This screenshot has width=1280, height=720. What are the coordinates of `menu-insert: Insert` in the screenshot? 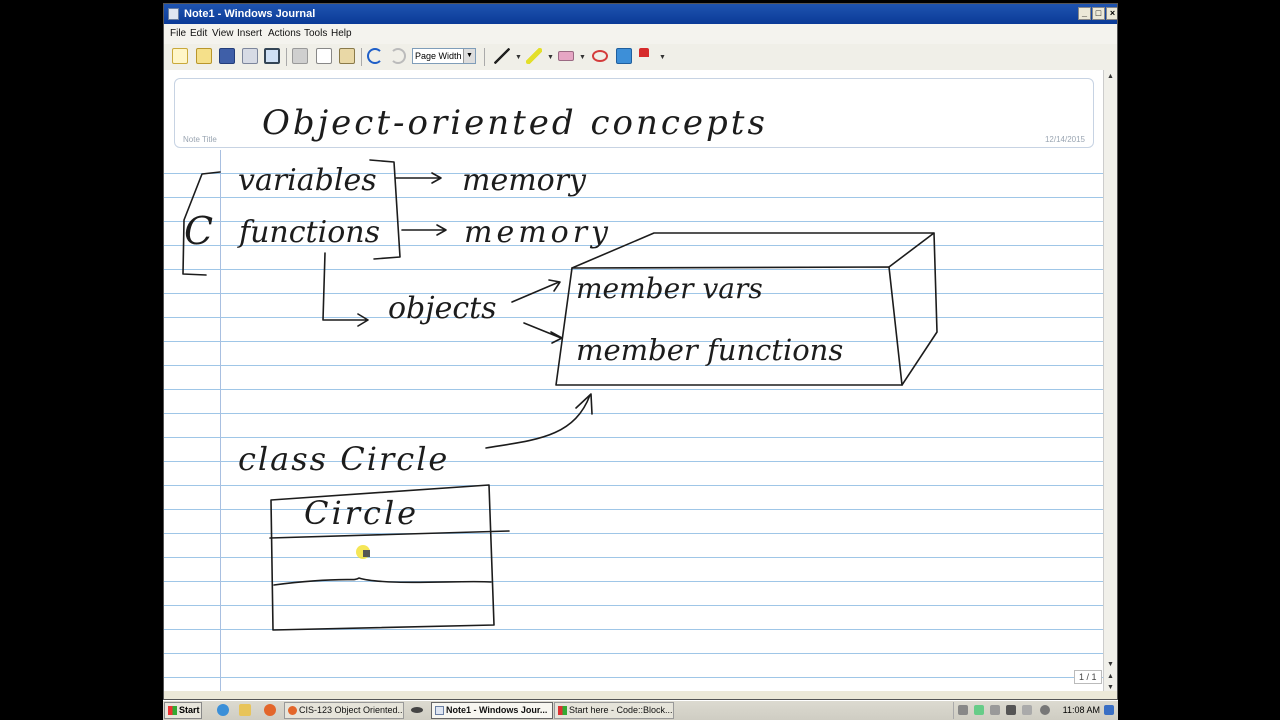 It's located at (249, 34).